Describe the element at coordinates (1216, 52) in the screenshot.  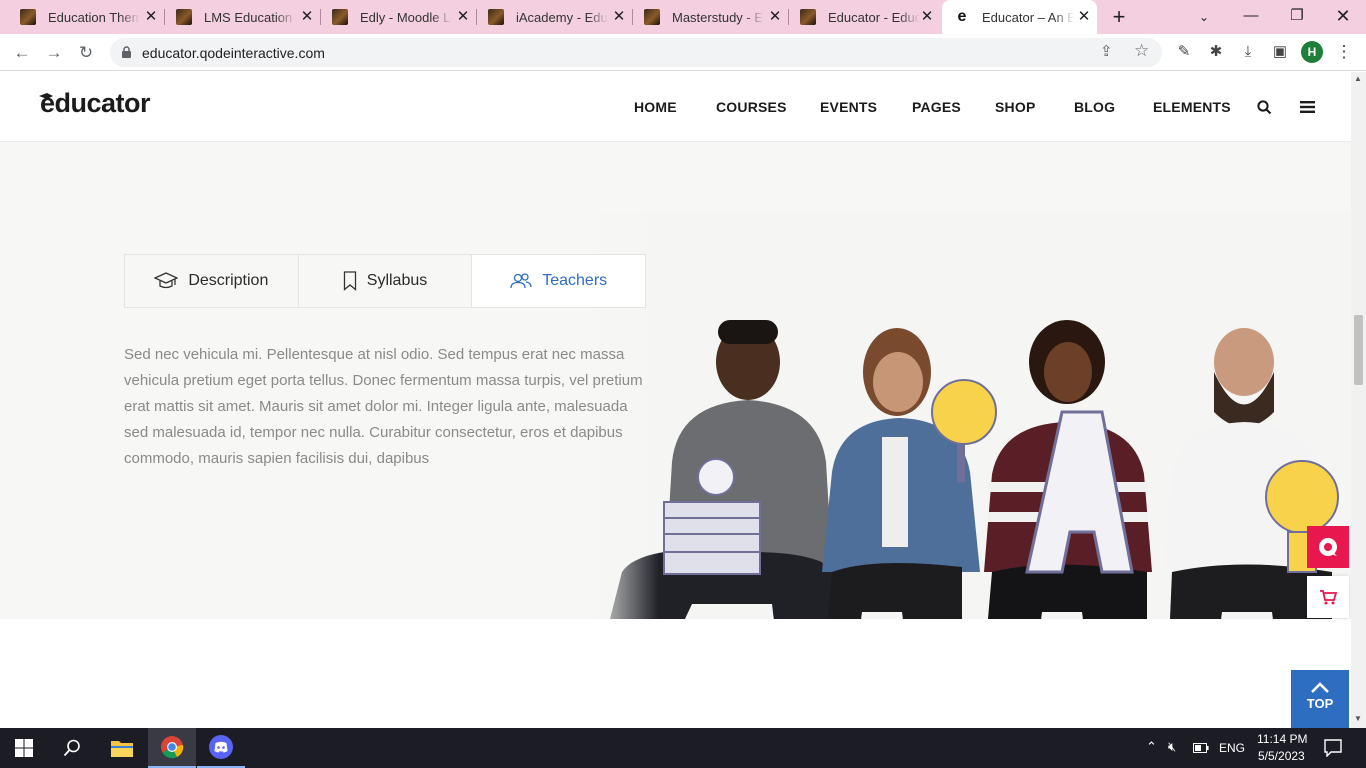
I see `extensions-icon: ✱` at that location.